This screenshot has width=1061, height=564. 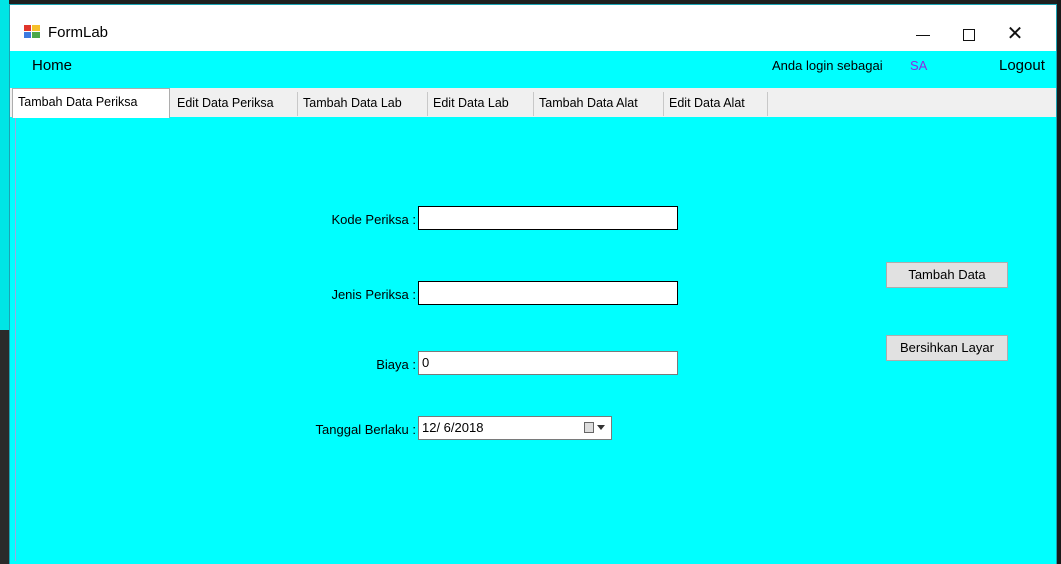 What do you see at coordinates (716, 104) in the screenshot?
I see `tab-edit-data-alat: Edit Data Alat` at bounding box center [716, 104].